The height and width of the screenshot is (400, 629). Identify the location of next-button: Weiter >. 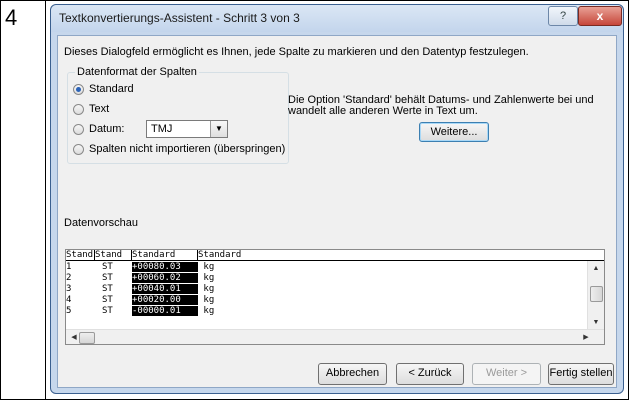
(506, 374).